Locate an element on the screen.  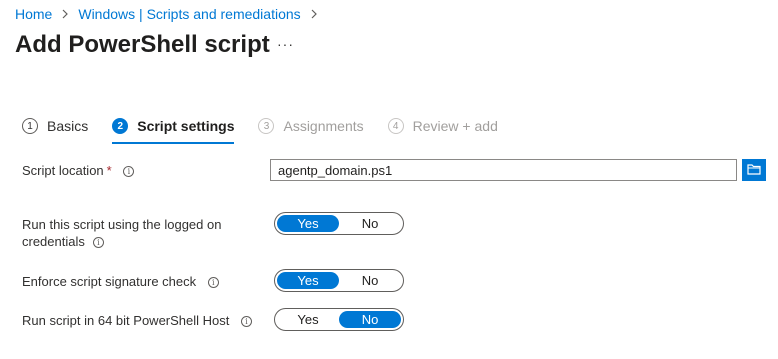
run-logged-on-toggle: Yes No is located at coordinates (339, 223).